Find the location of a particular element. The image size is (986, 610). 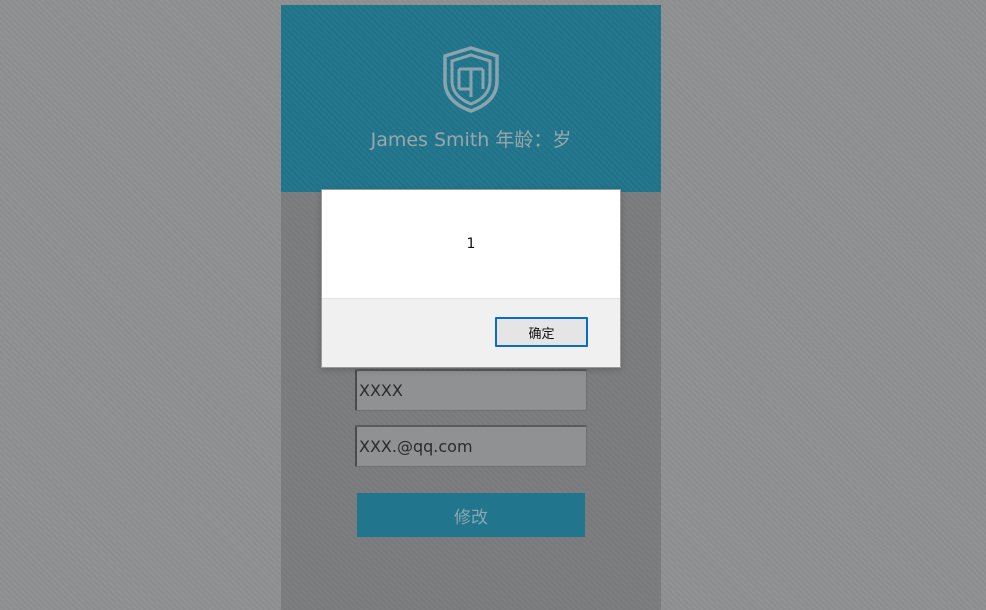

user-name-title: James Smith 年龄：岁 is located at coordinates (471, 140).